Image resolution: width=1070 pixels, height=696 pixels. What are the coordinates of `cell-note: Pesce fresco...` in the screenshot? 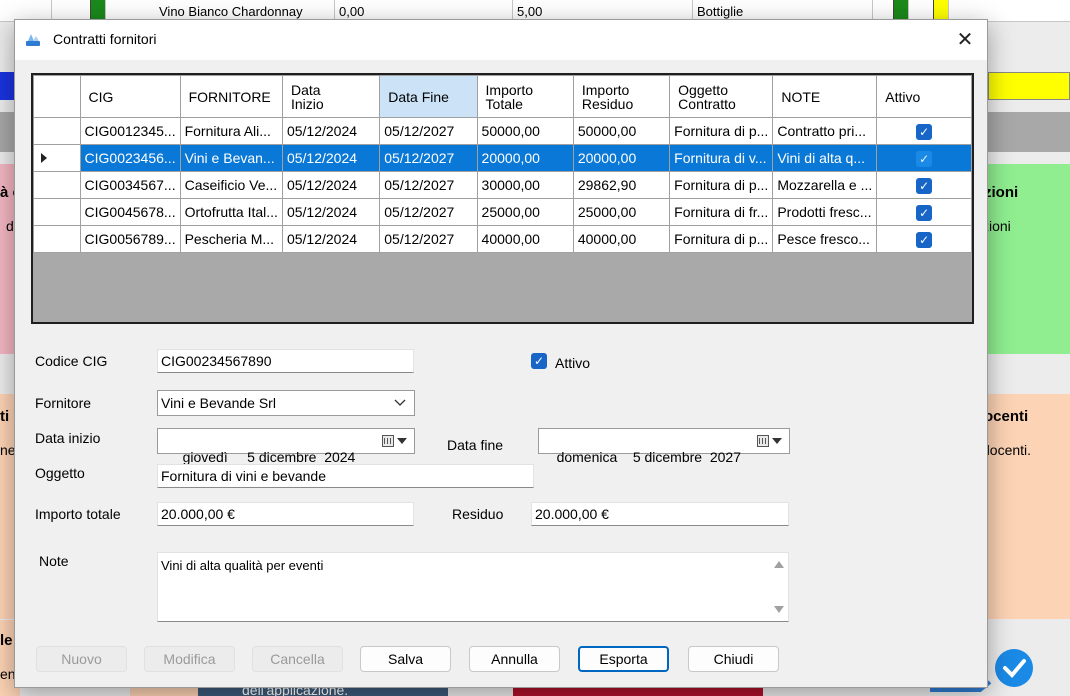 It's located at (825, 239).